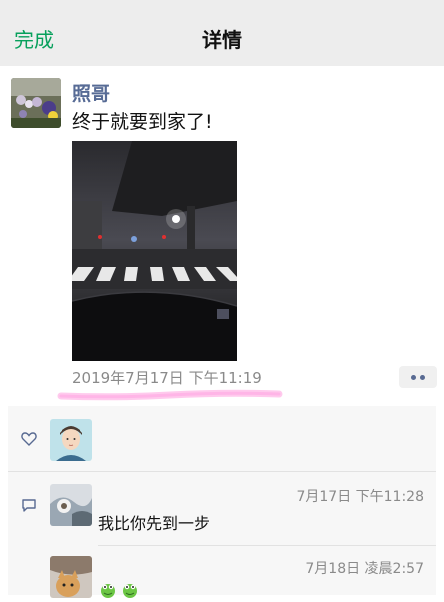 This screenshot has width=444, height=602. I want to click on comment-time: 7月18日 凌晨2:57, so click(364, 569).